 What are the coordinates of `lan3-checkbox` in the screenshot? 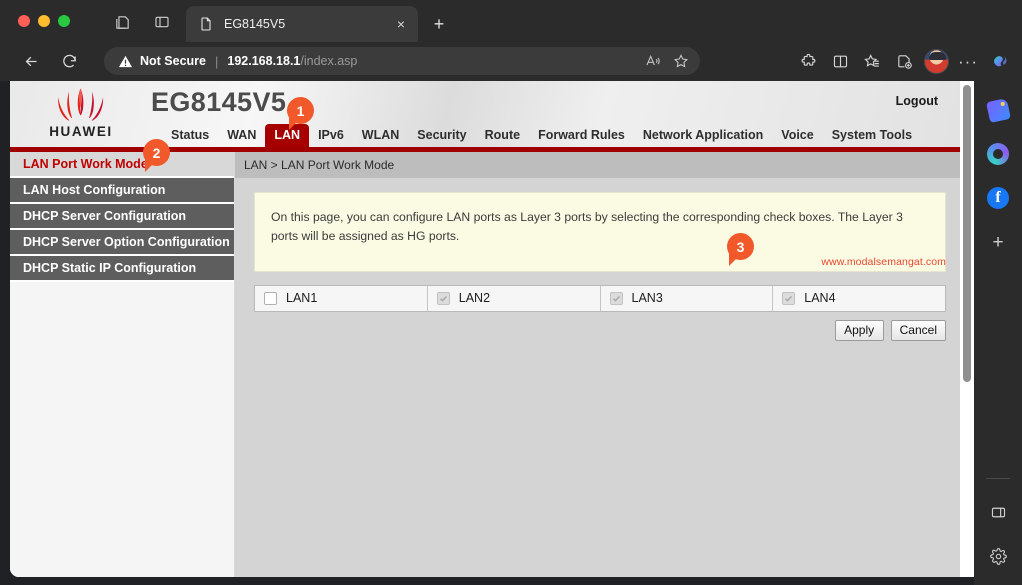 It's located at (616, 298).